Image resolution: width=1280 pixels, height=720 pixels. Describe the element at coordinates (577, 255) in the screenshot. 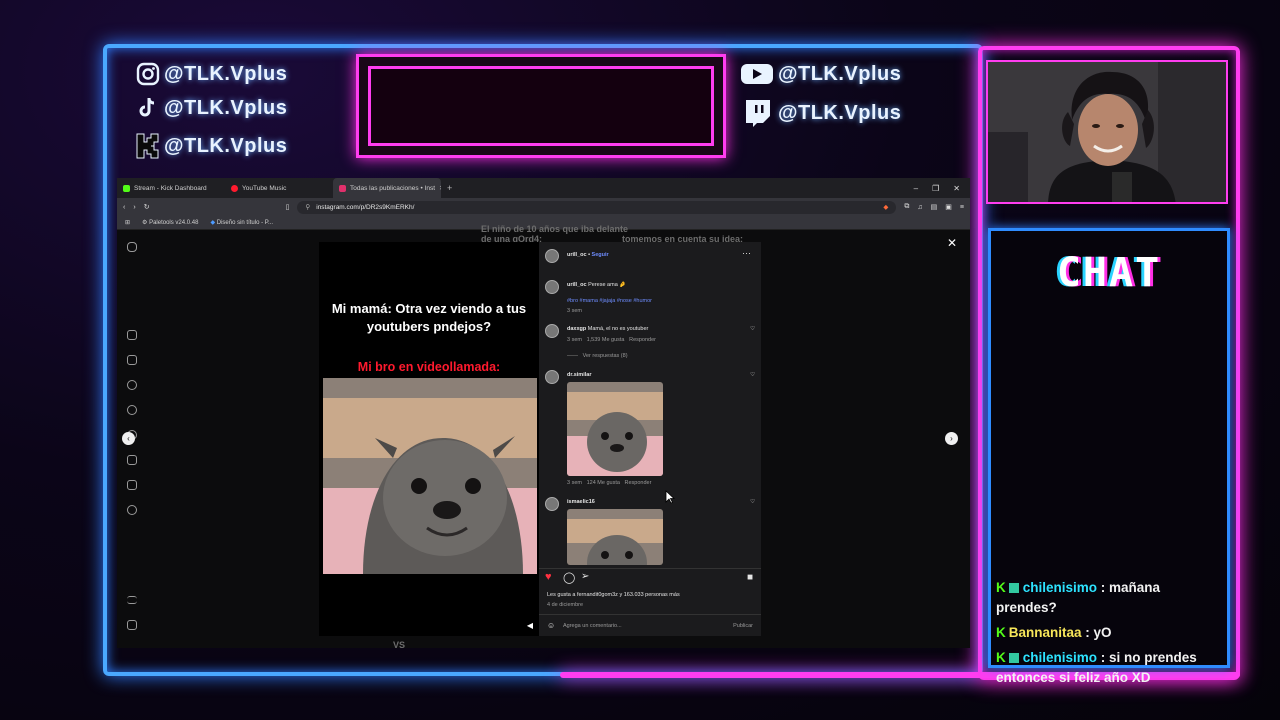

I see `post-author: urill_oc` at that location.